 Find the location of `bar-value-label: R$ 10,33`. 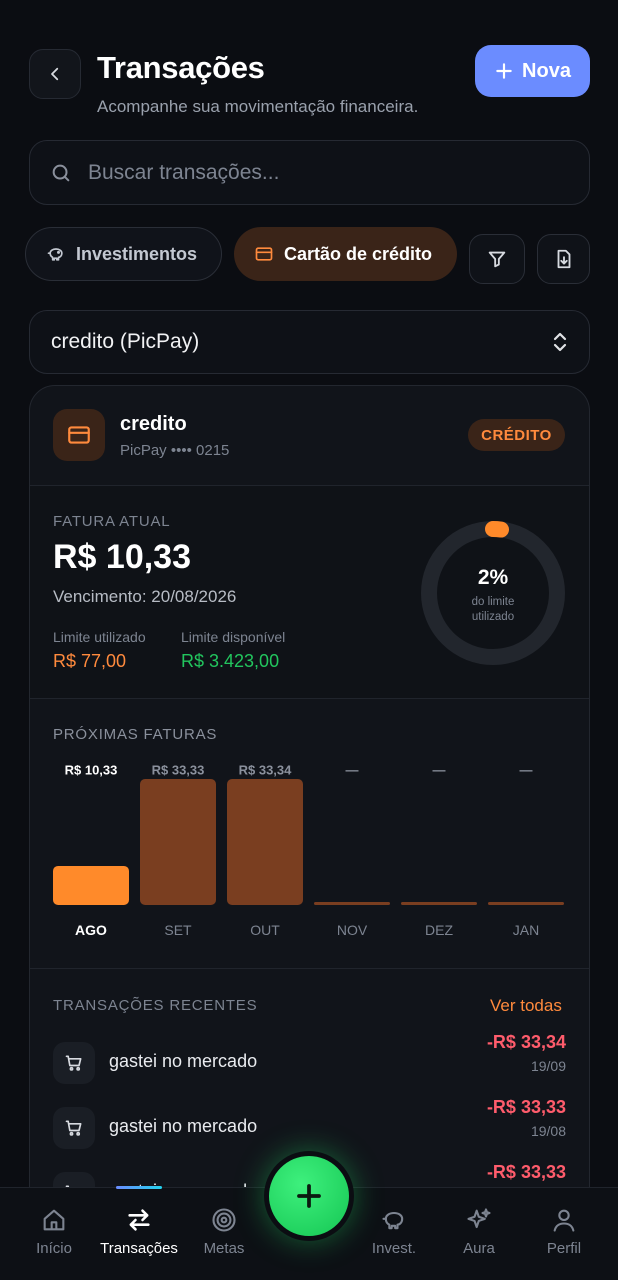

bar-value-label: R$ 10,33 is located at coordinates (91, 770).